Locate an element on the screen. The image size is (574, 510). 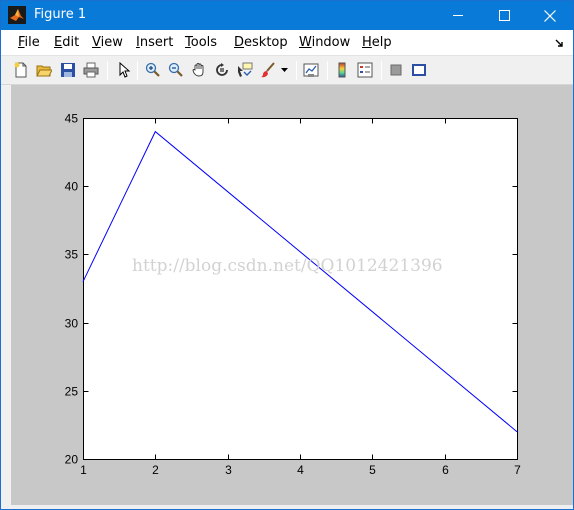
figure-toolbar is located at coordinates (287, 70).